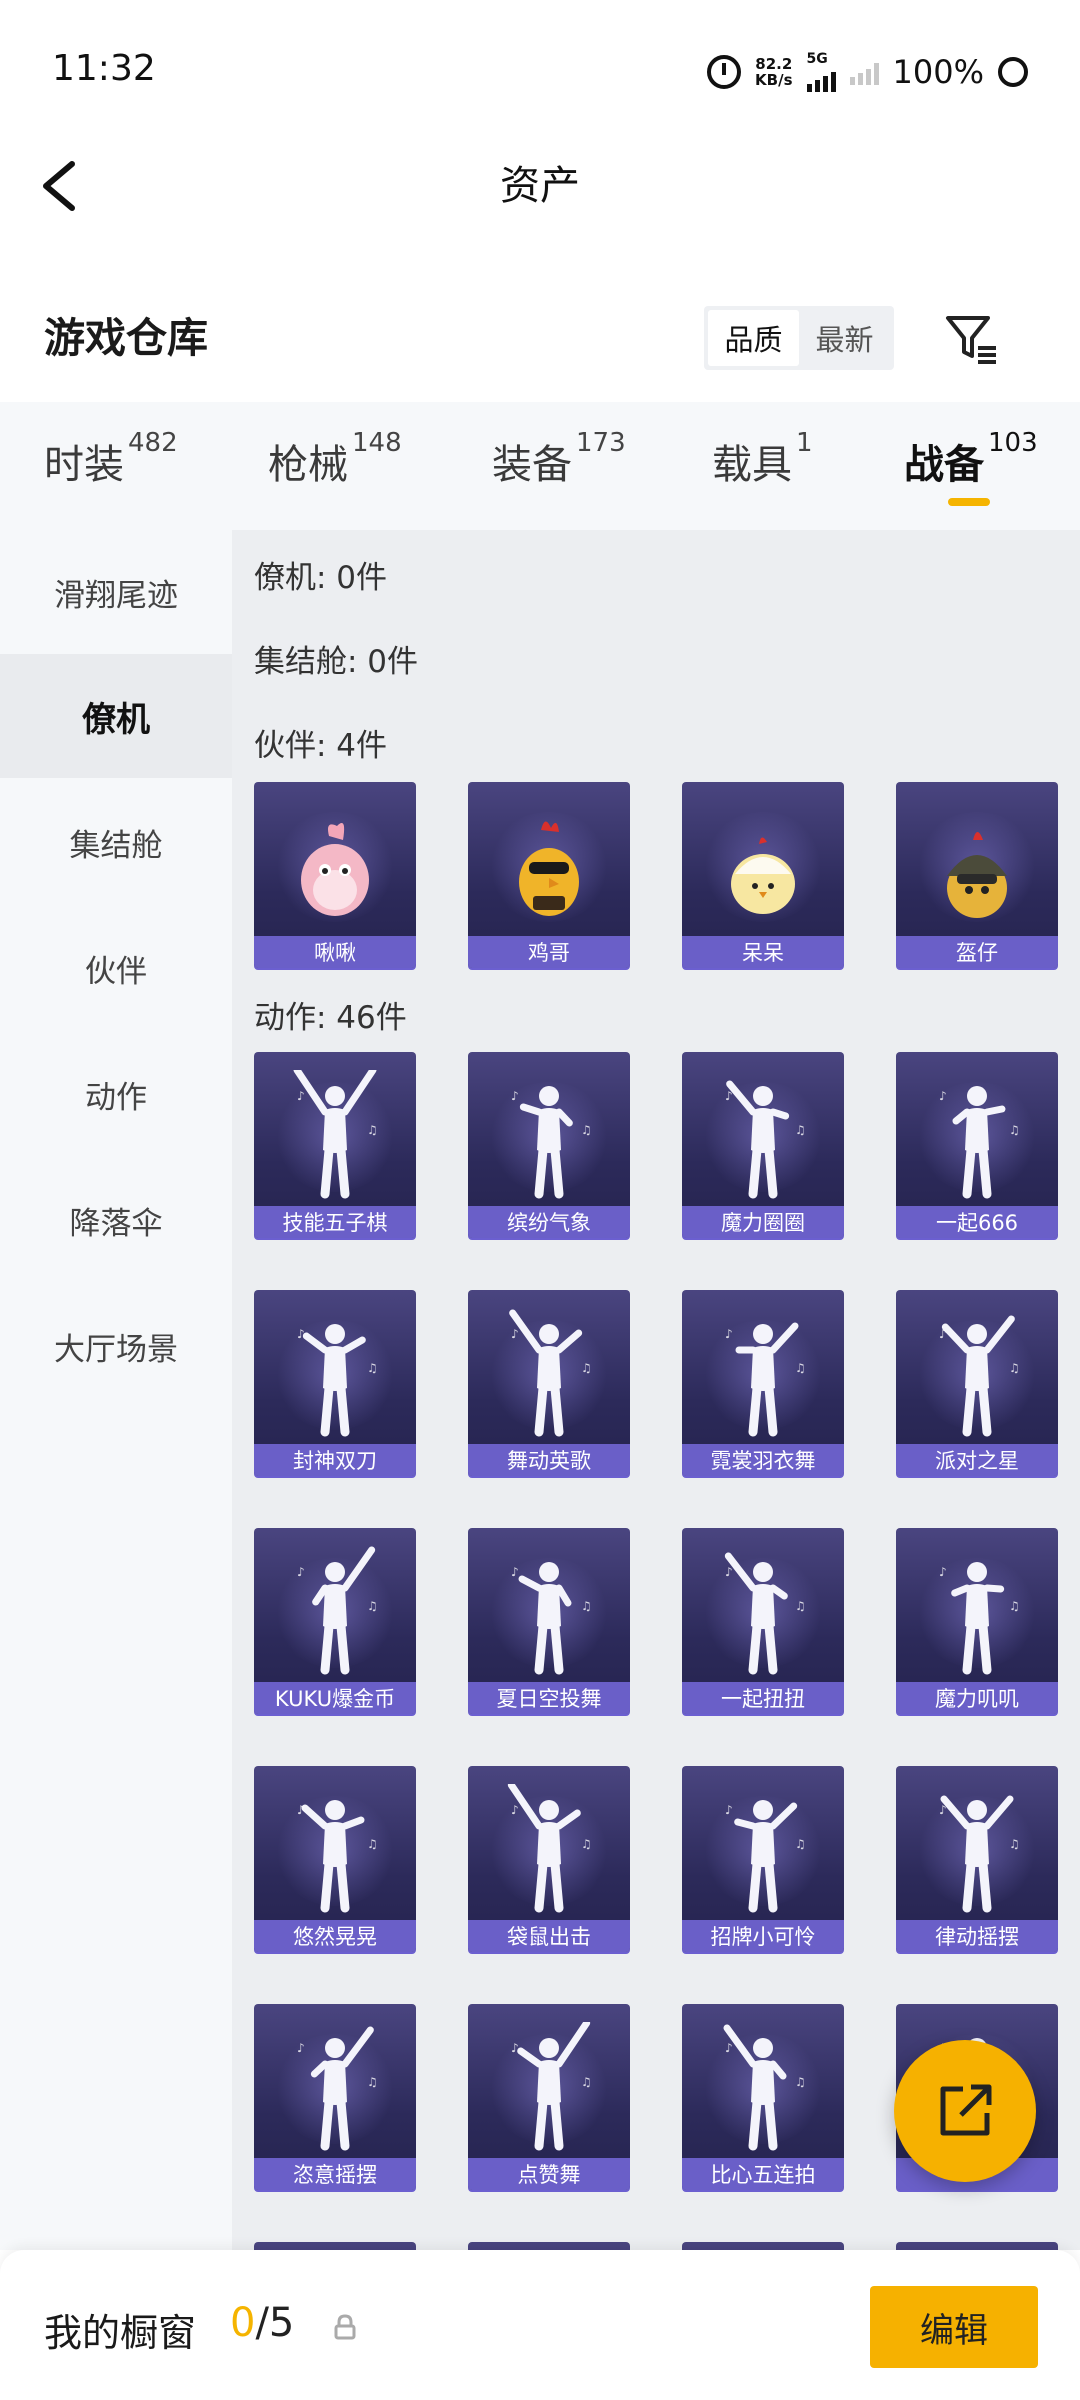  I want to click on tab-label: 载具, so click(752, 465).